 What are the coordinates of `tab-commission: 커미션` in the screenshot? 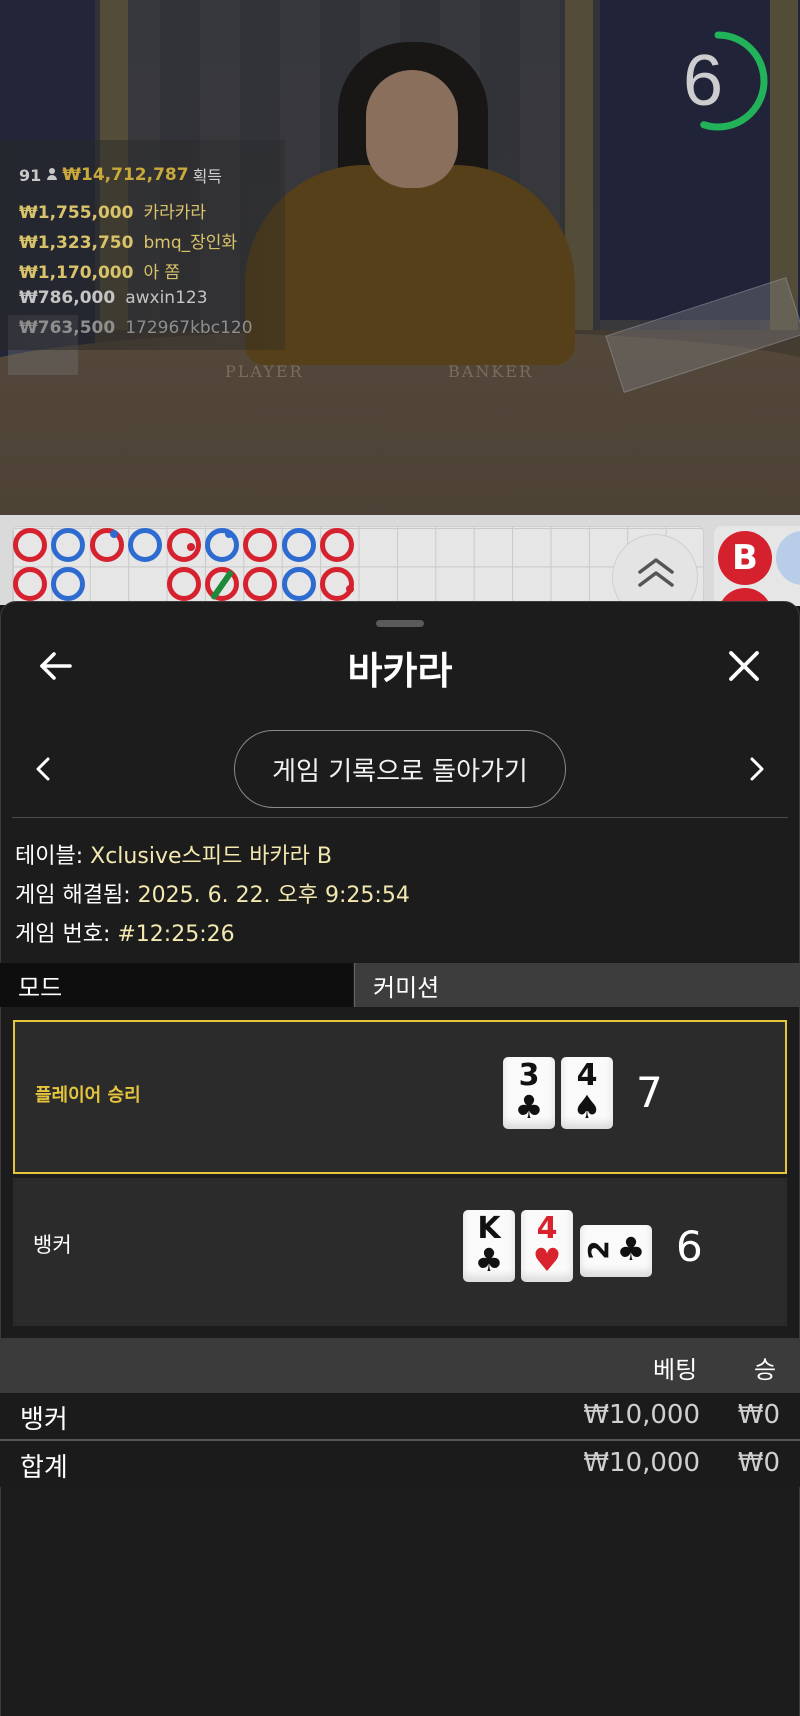 It's located at (577, 985).